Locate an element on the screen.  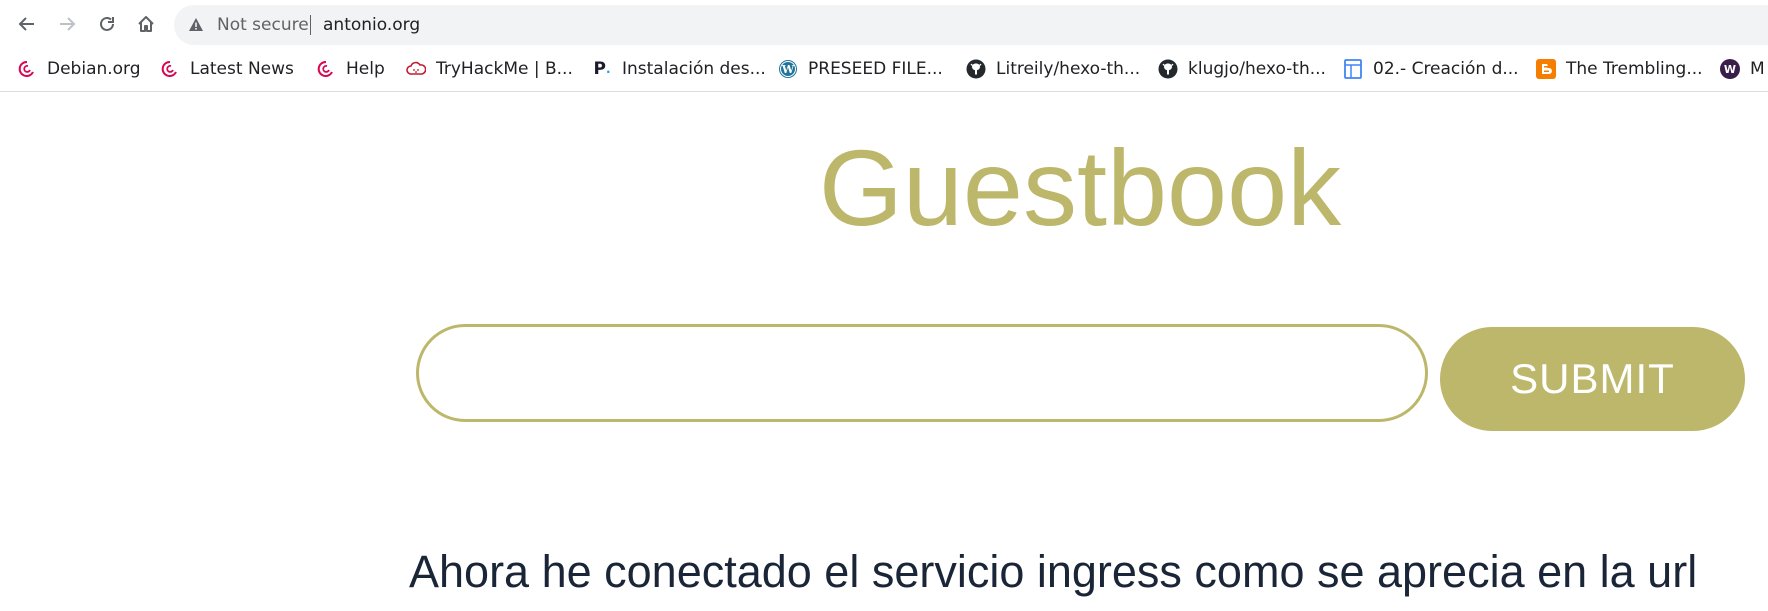
bookmark-m: W M is located at coordinates (1742, 69).